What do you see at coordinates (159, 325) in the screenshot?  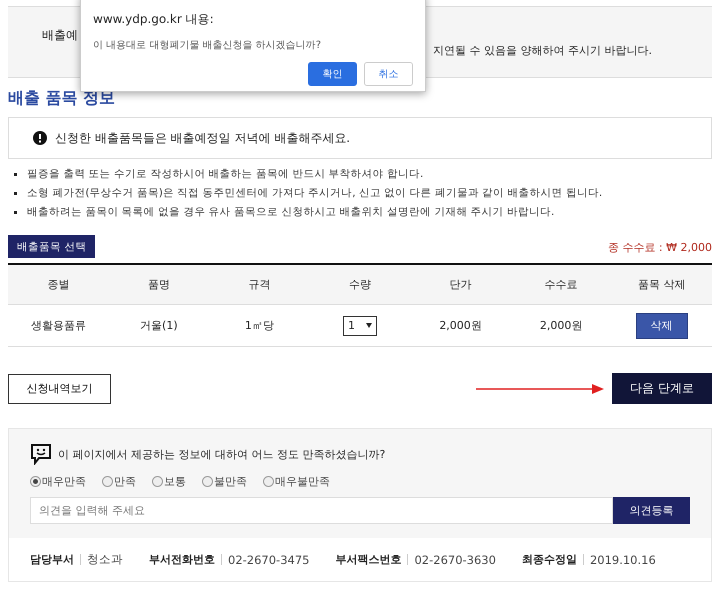 I see `table-cell: 거울(1)` at bounding box center [159, 325].